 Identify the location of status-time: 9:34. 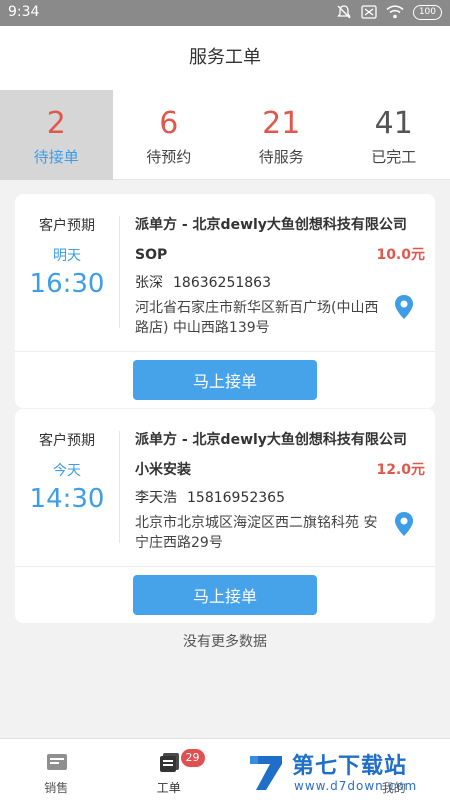
(24, 12).